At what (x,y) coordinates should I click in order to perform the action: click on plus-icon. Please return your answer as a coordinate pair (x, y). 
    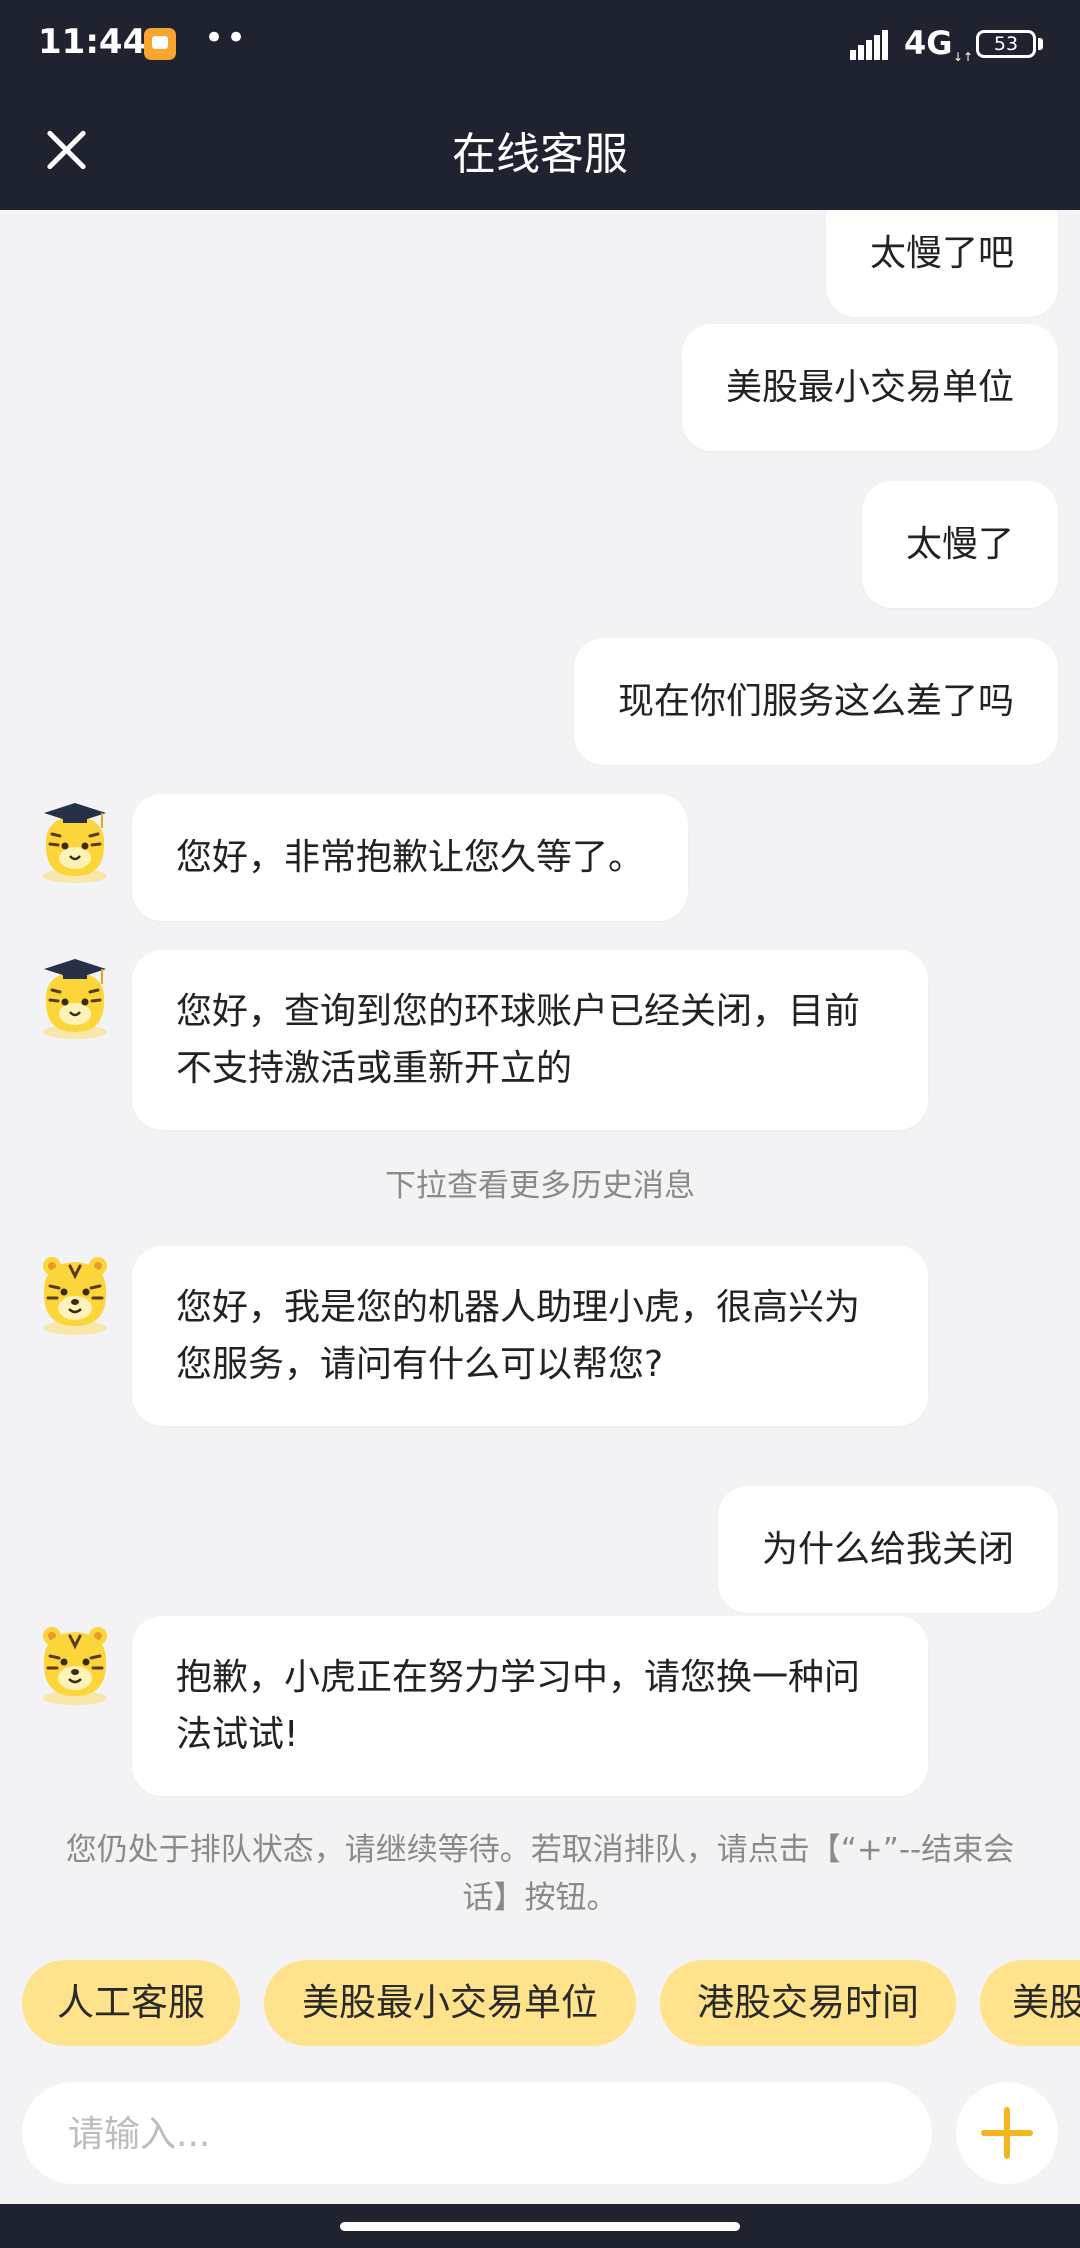
    Looking at the image, I should click on (1007, 2133).